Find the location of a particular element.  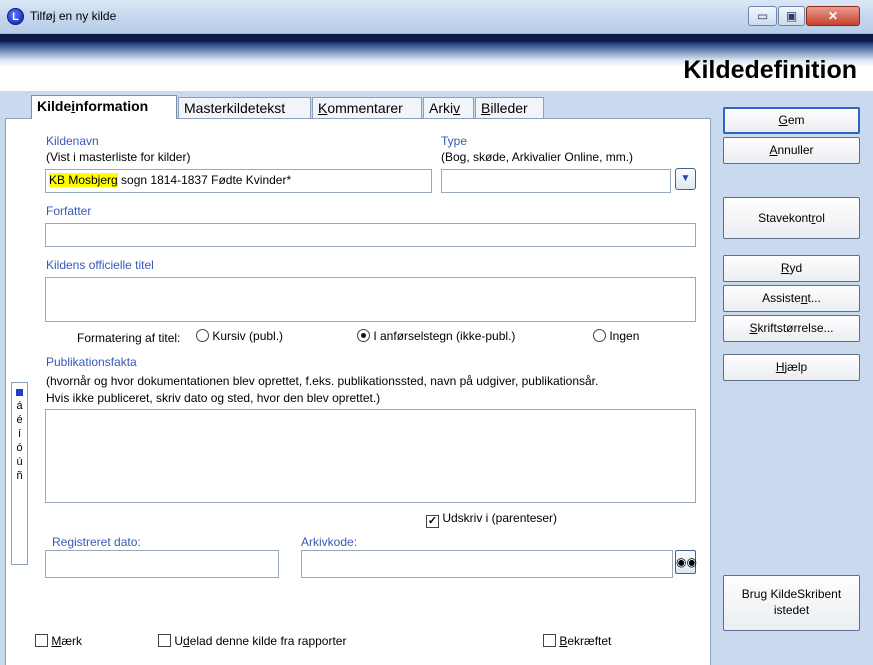

confirmed-checkbox: Bekræftet is located at coordinates (577, 641).